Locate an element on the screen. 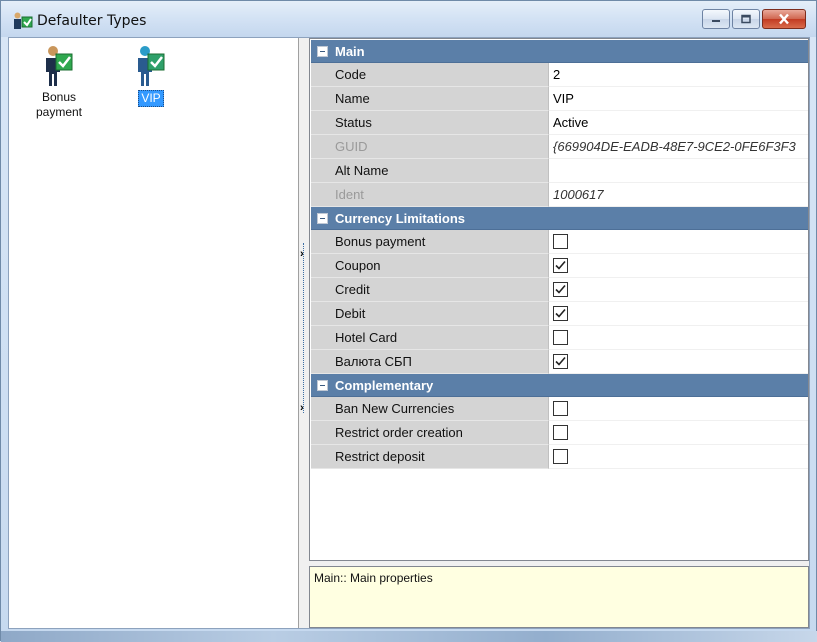  type-item-vip: VIP is located at coordinates (151, 75).